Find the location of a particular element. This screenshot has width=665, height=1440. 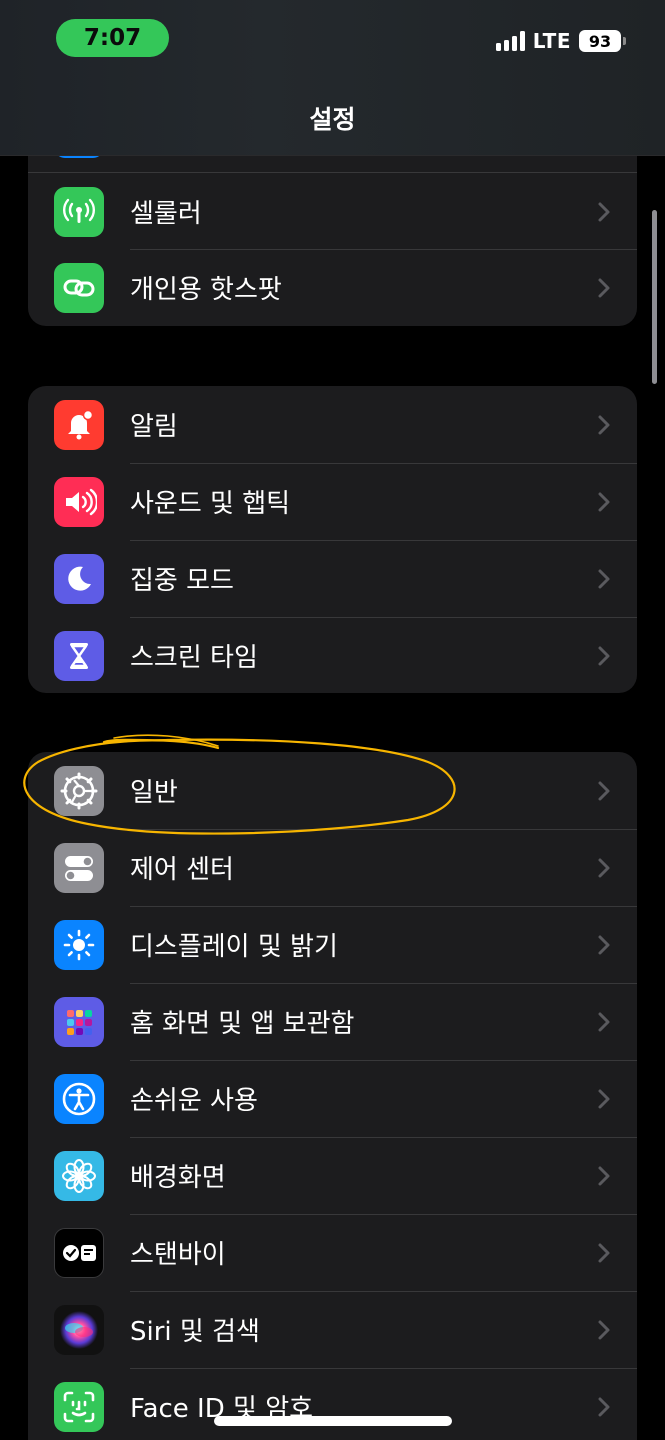

standby-icon is located at coordinates (79, 1253).